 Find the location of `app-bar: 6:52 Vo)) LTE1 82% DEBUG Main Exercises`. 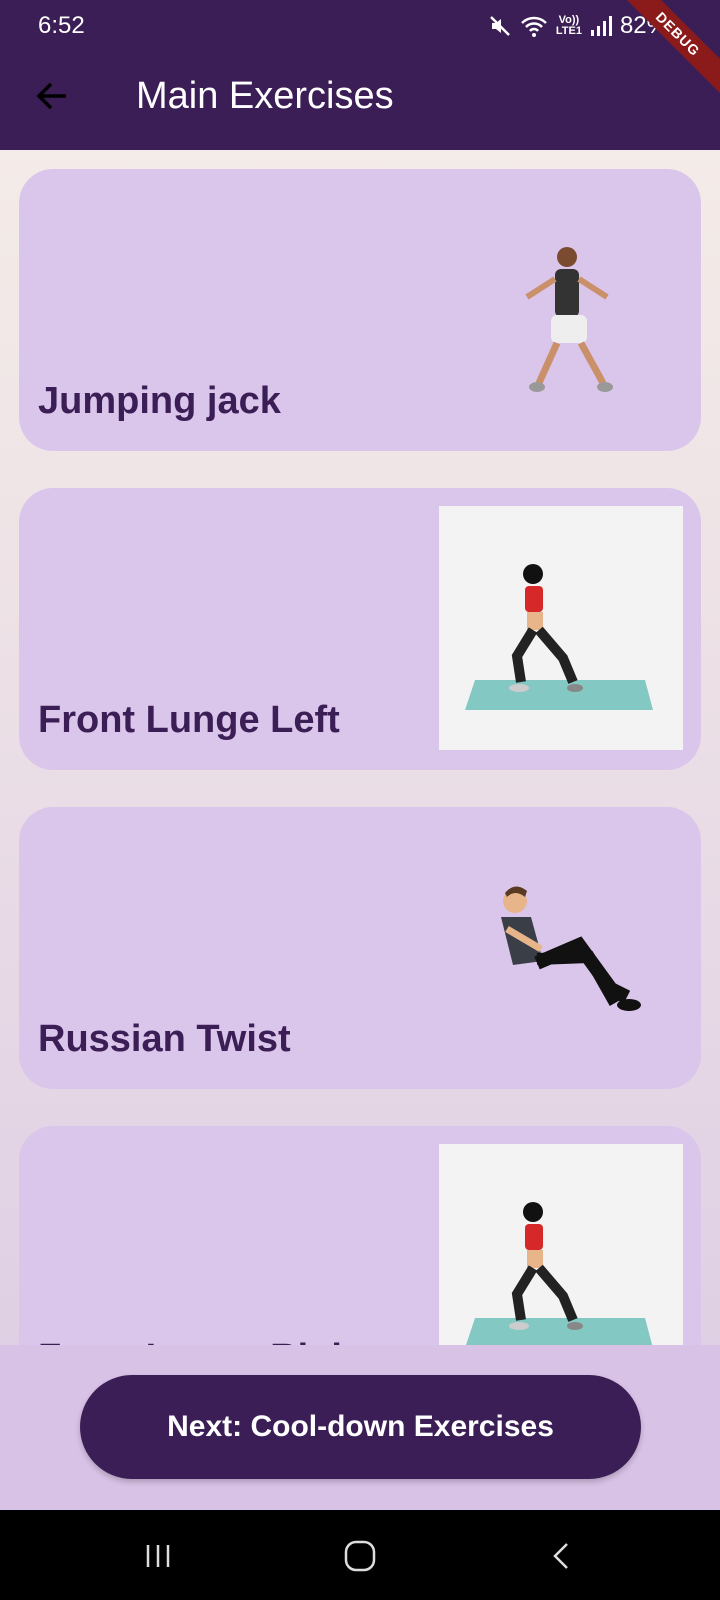

app-bar: 6:52 Vo)) LTE1 82% DEBUG Main Exercises is located at coordinates (360, 75).